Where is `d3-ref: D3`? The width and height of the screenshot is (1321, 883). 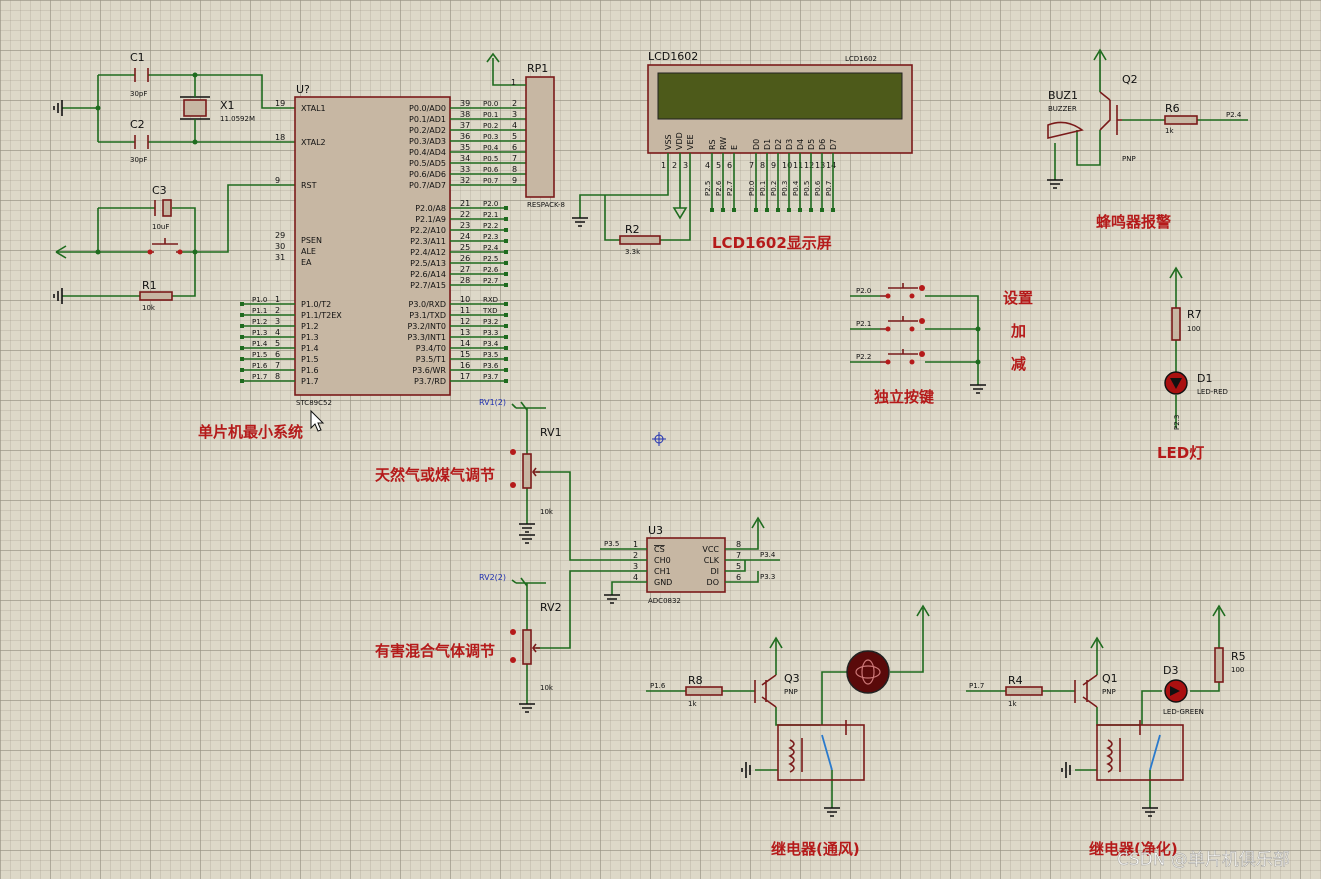 d3-ref: D3 is located at coordinates (1170, 670).